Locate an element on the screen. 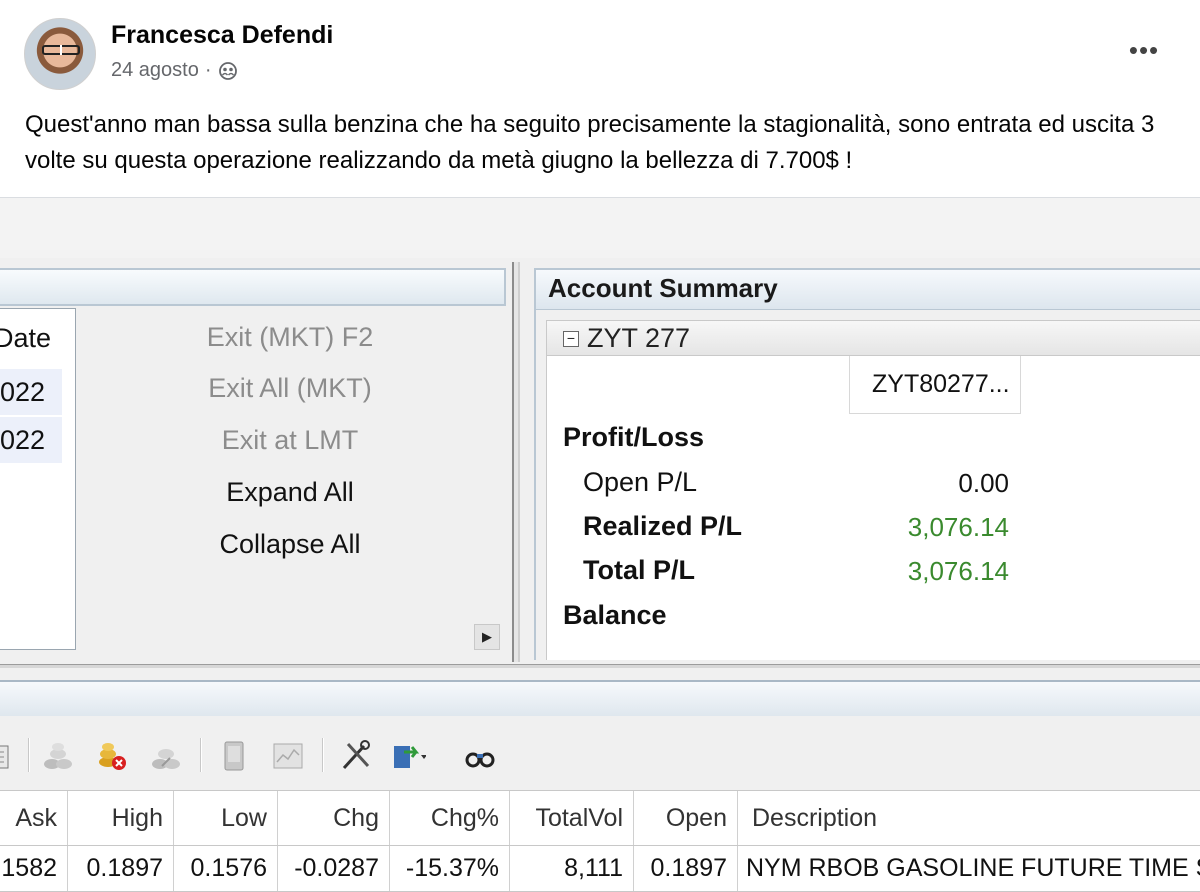  add-contracts-icon is located at coordinates (58, 756).